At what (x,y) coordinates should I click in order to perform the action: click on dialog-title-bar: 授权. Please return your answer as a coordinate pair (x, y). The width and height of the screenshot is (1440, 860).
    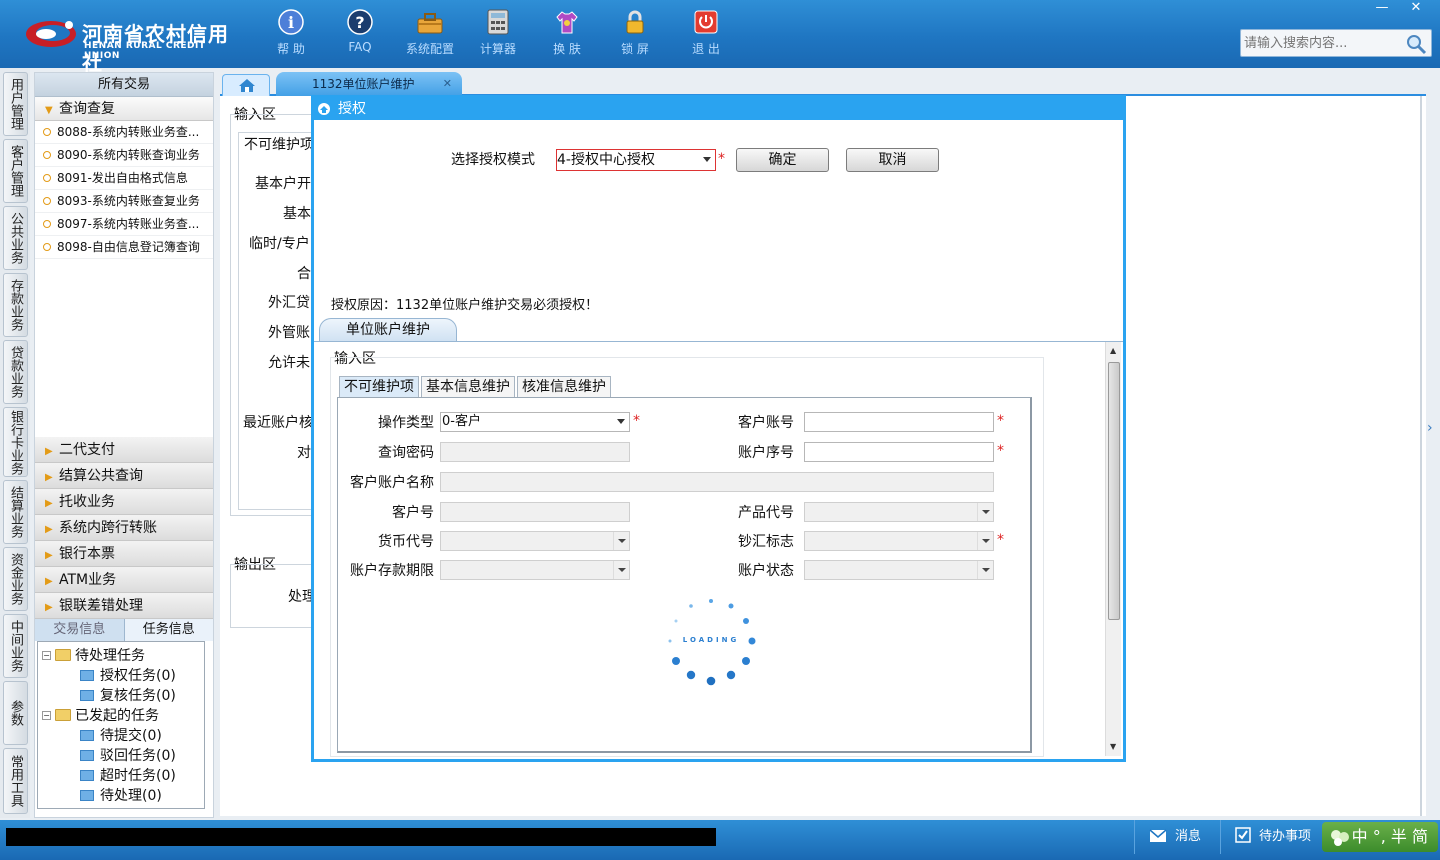
    Looking at the image, I should click on (718, 109).